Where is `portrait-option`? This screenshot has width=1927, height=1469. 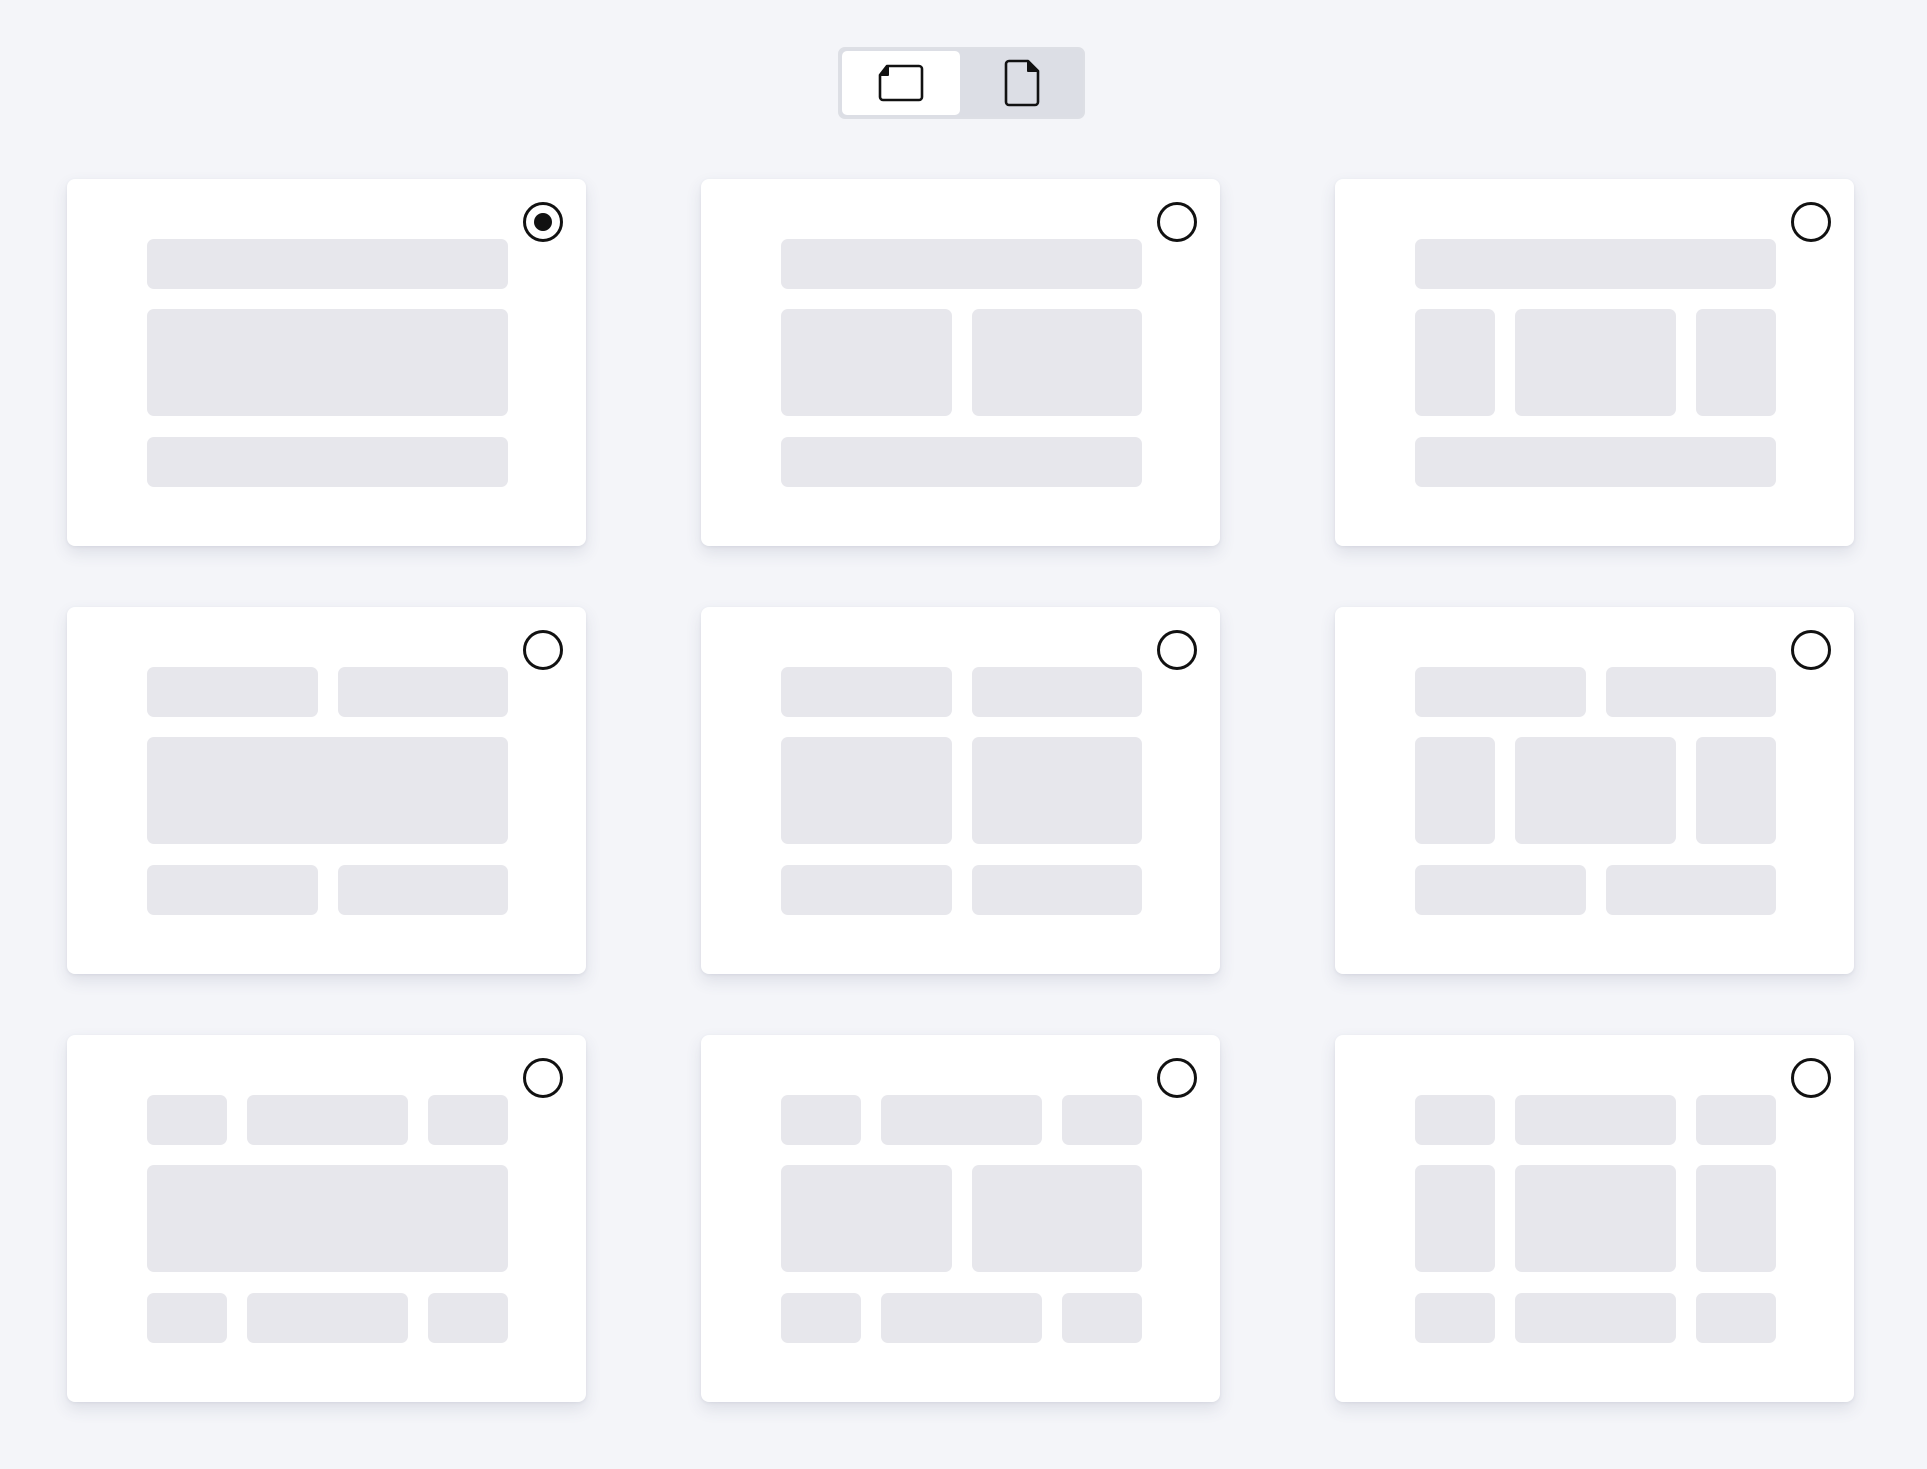 portrait-option is located at coordinates (1023, 83).